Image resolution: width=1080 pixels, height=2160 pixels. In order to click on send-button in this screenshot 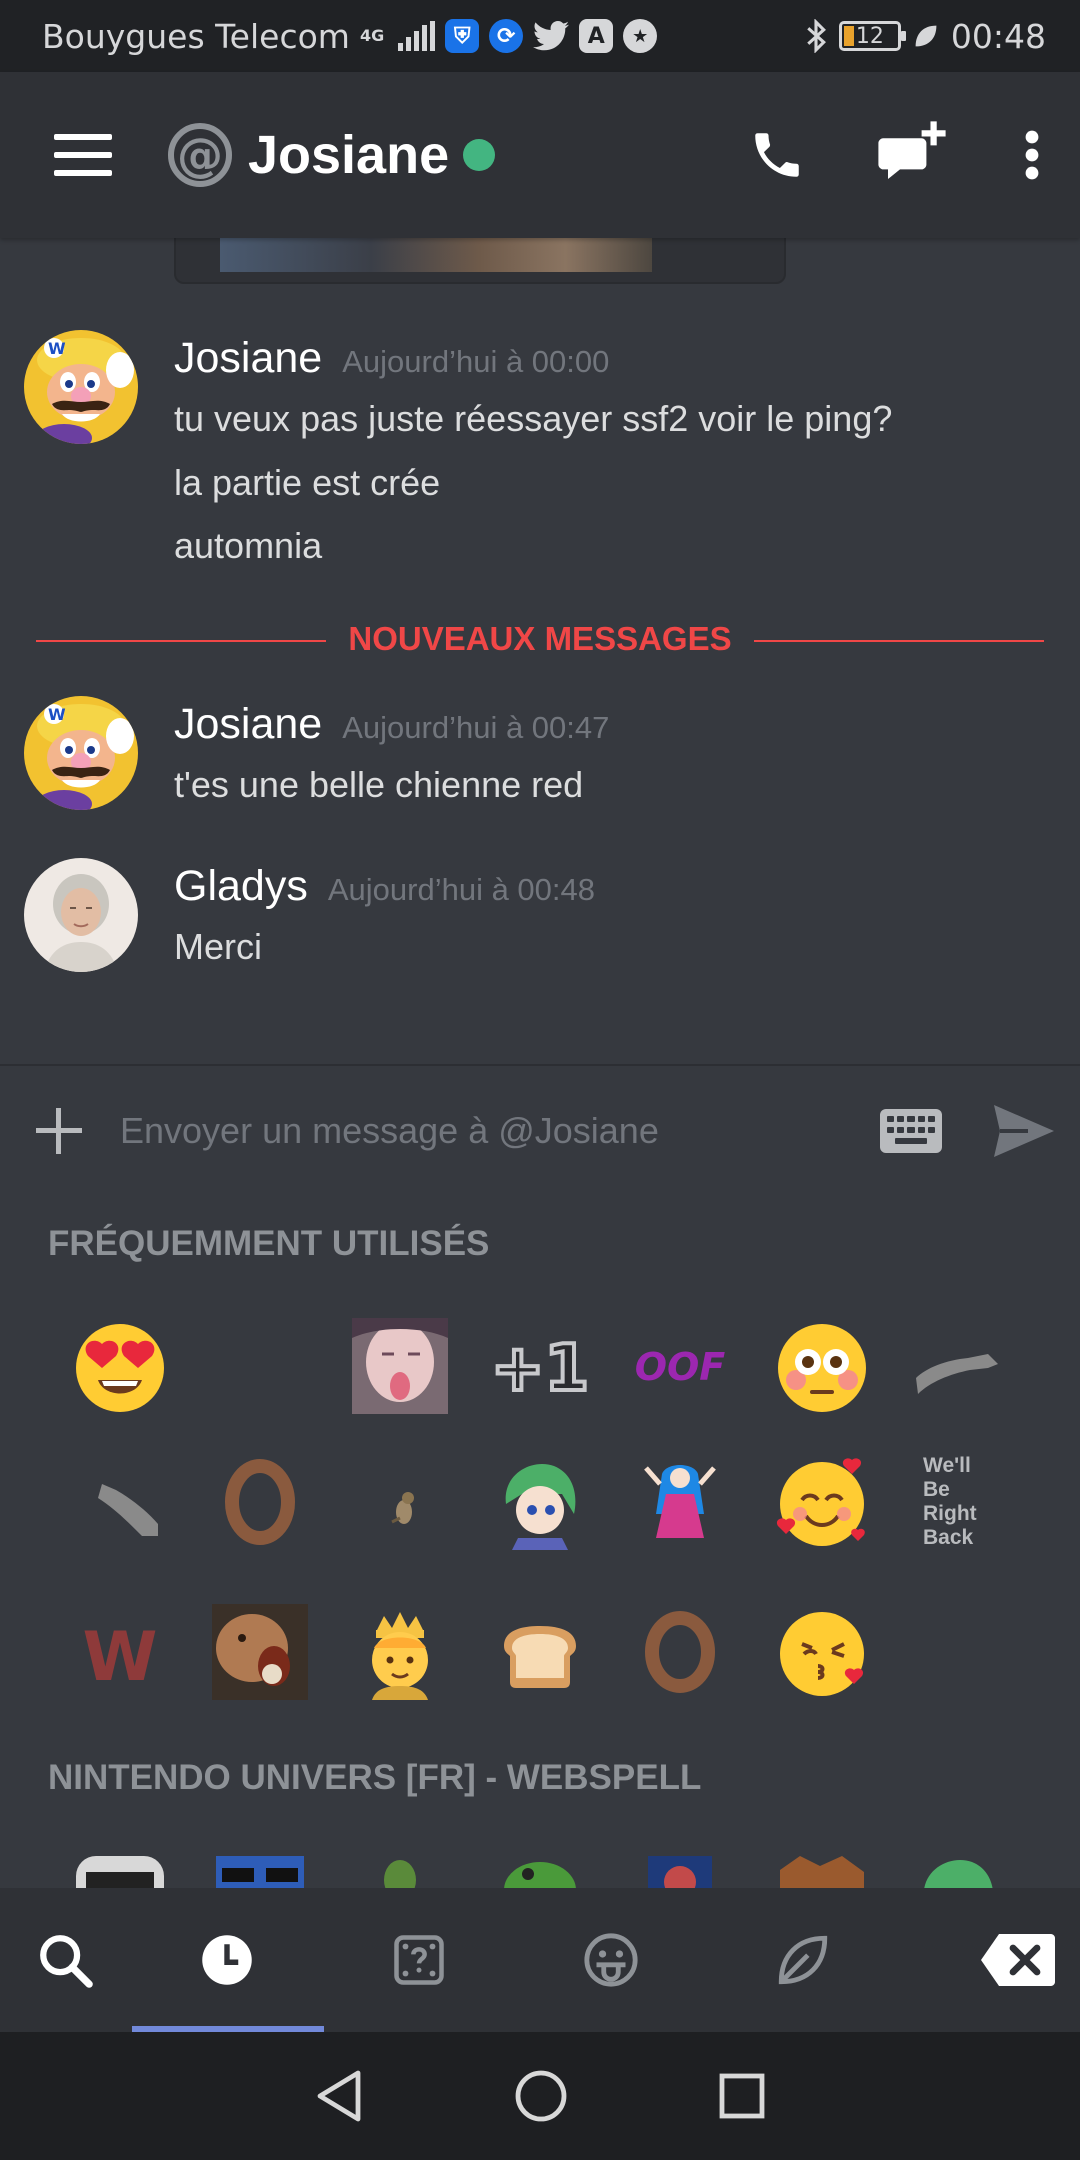, I will do `click(1024, 1131)`.